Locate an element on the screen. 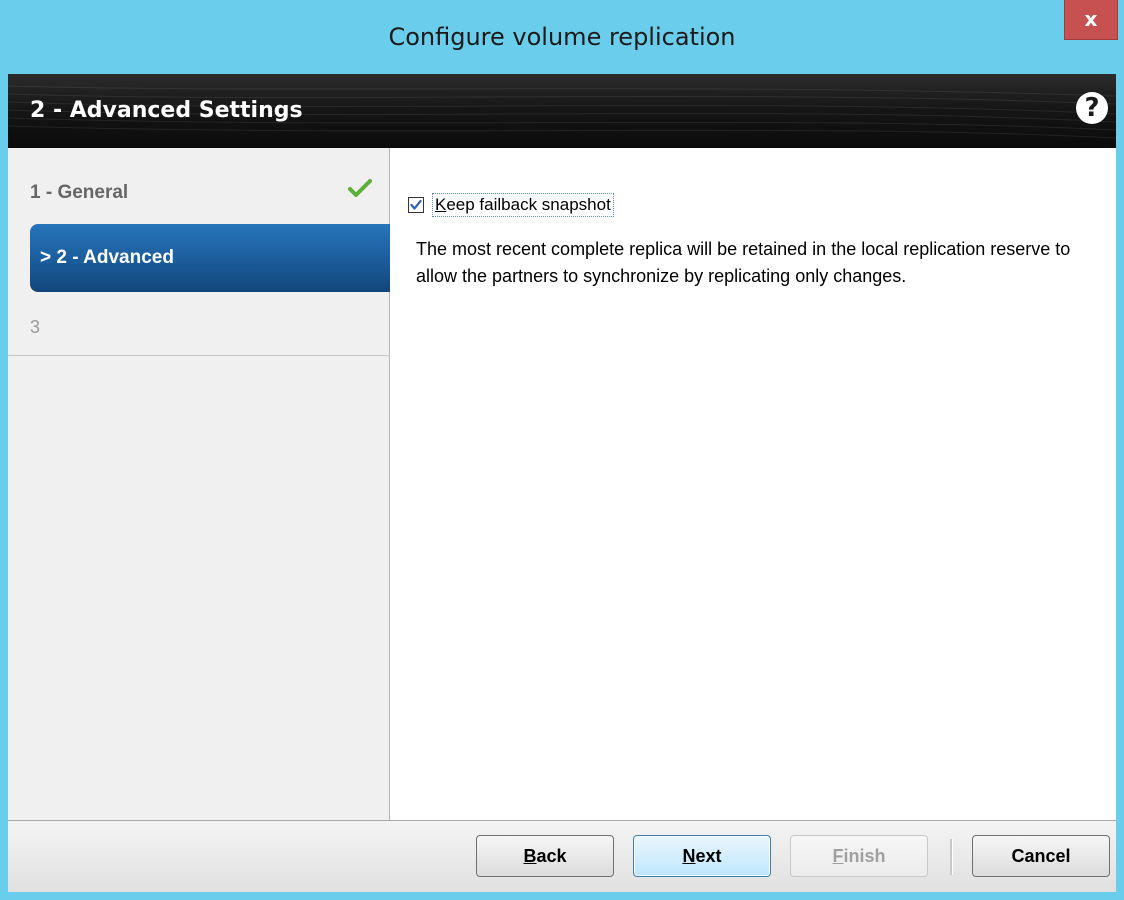 The width and height of the screenshot is (1124, 900). close-button: x is located at coordinates (1091, 20).